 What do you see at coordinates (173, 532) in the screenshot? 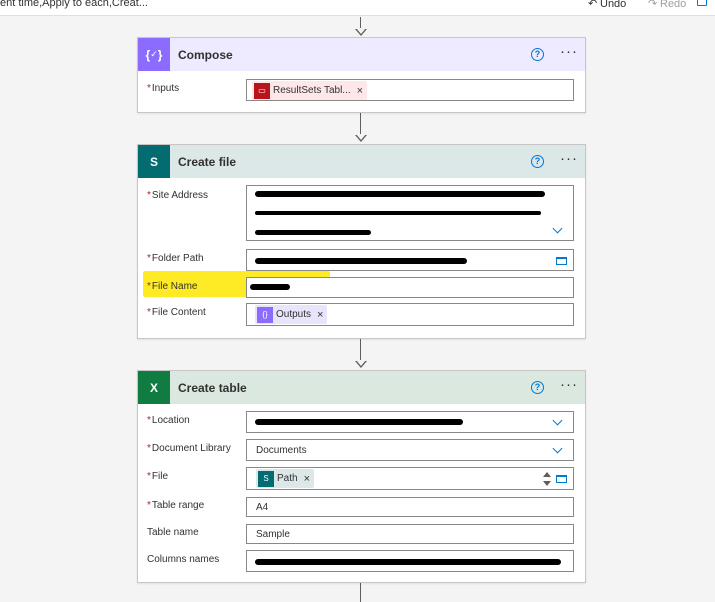
I see `table-name-label: Table name` at bounding box center [173, 532].